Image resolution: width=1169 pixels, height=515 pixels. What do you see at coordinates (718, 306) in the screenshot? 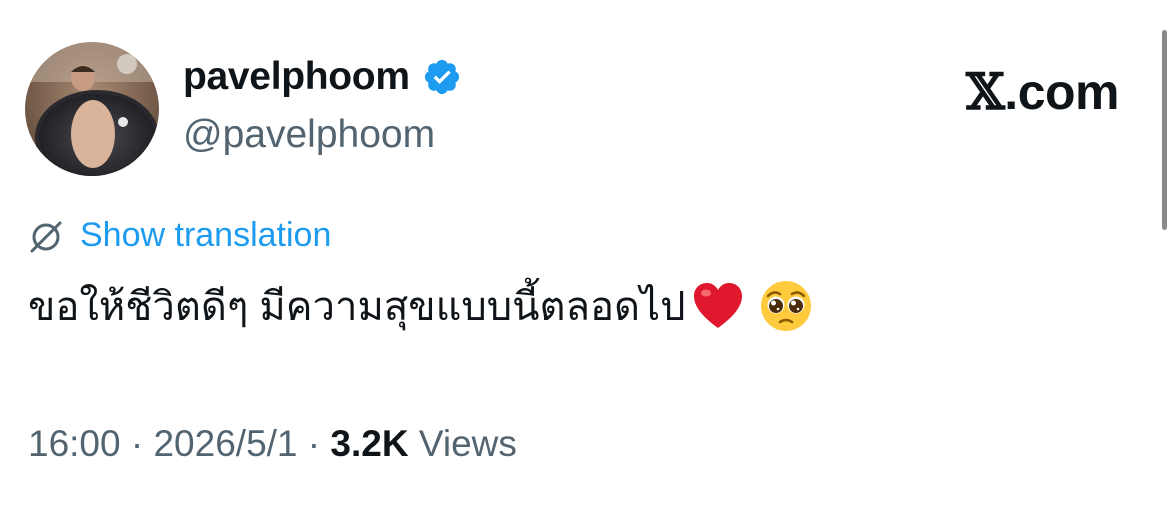
I see `red-heart-icon` at bounding box center [718, 306].